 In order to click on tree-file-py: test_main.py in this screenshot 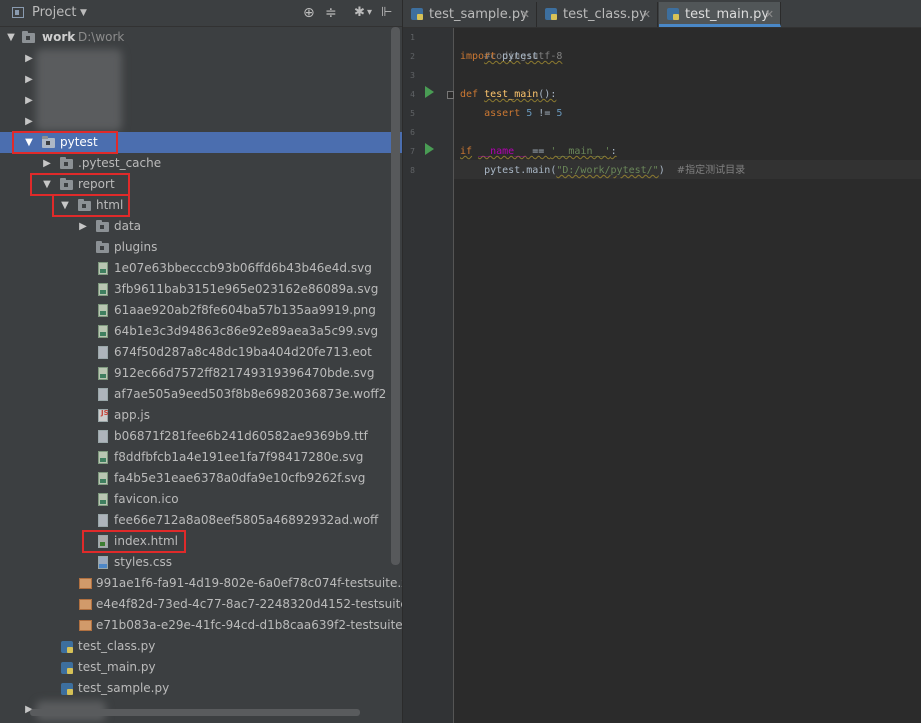, I will do `click(201, 667)`.